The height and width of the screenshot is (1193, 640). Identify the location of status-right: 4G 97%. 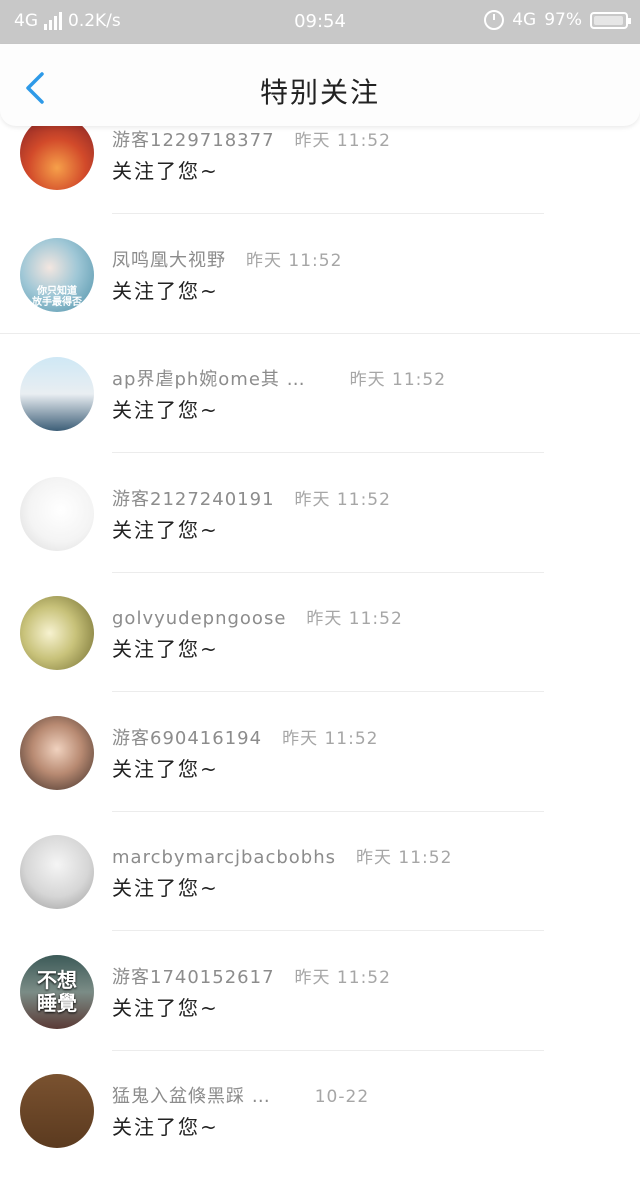
(557, 20).